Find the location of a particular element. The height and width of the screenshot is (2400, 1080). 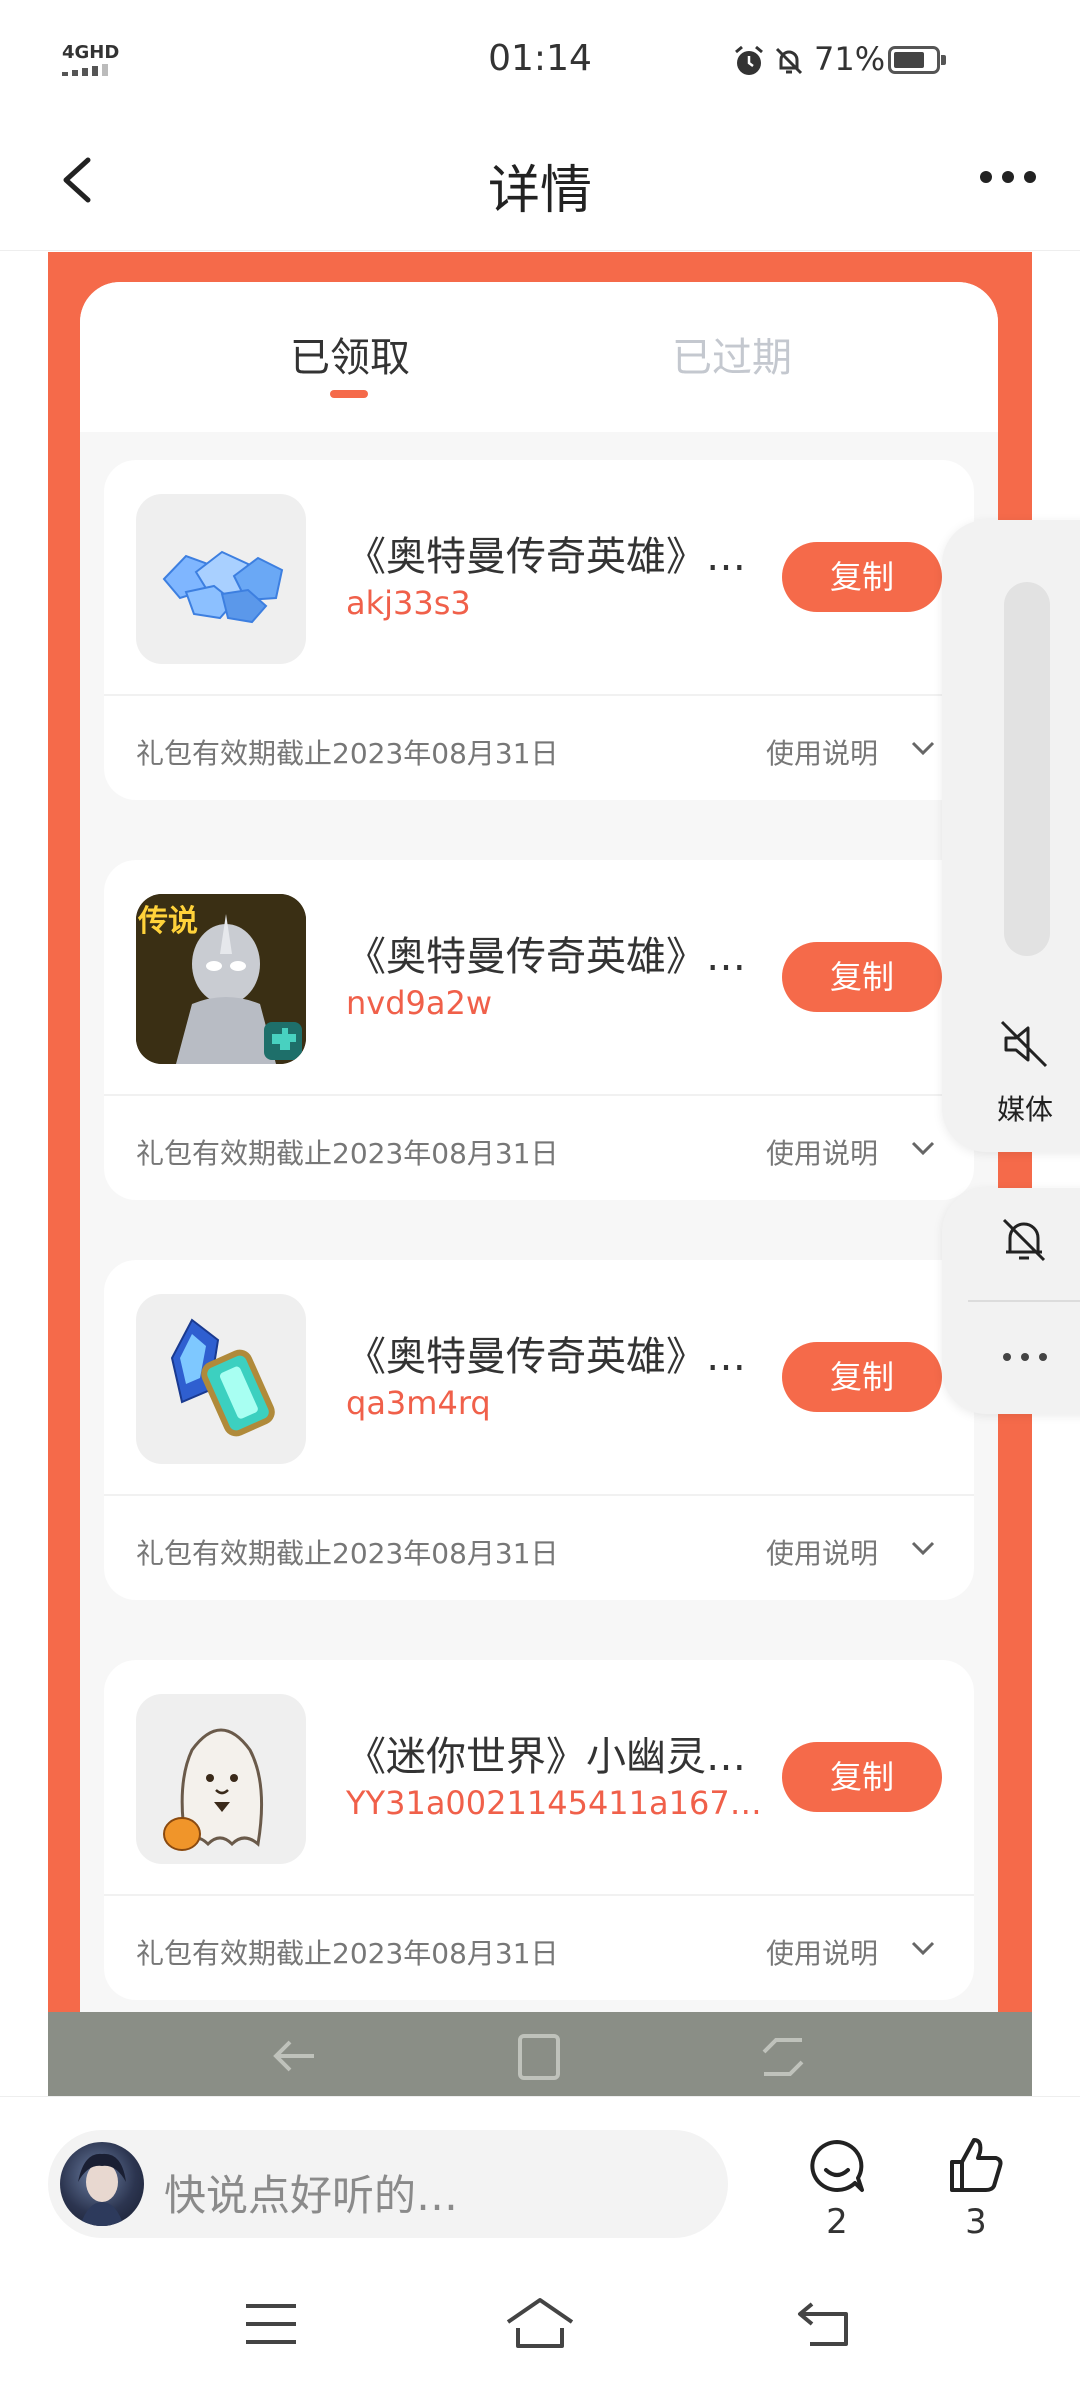

back-gesture-icon is located at coordinates (295, 2057).